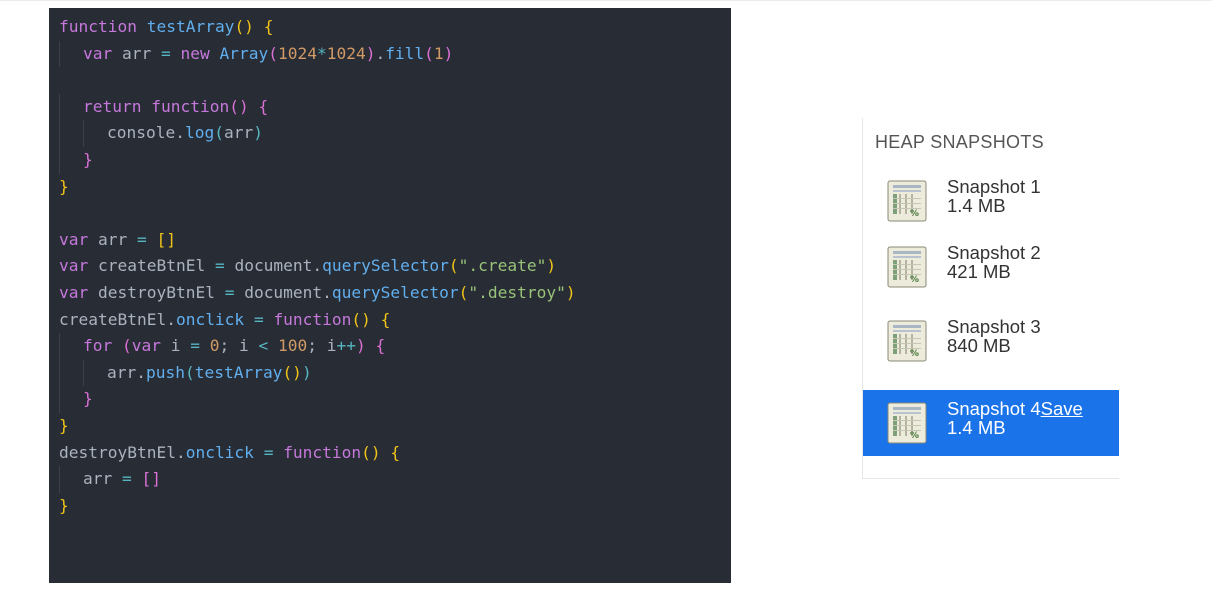  What do you see at coordinates (317, 373) in the screenshot?
I see `code-line: arr.push(testArray())` at bounding box center [317, 373].